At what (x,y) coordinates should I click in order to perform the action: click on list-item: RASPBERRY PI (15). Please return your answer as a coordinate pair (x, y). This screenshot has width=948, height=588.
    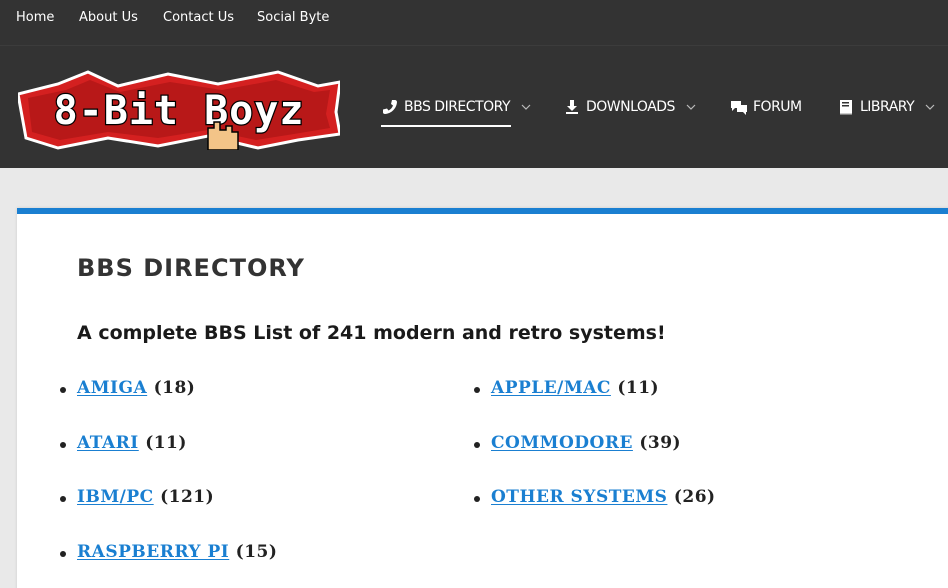
    Looking at the image, I should click on (169, 552).